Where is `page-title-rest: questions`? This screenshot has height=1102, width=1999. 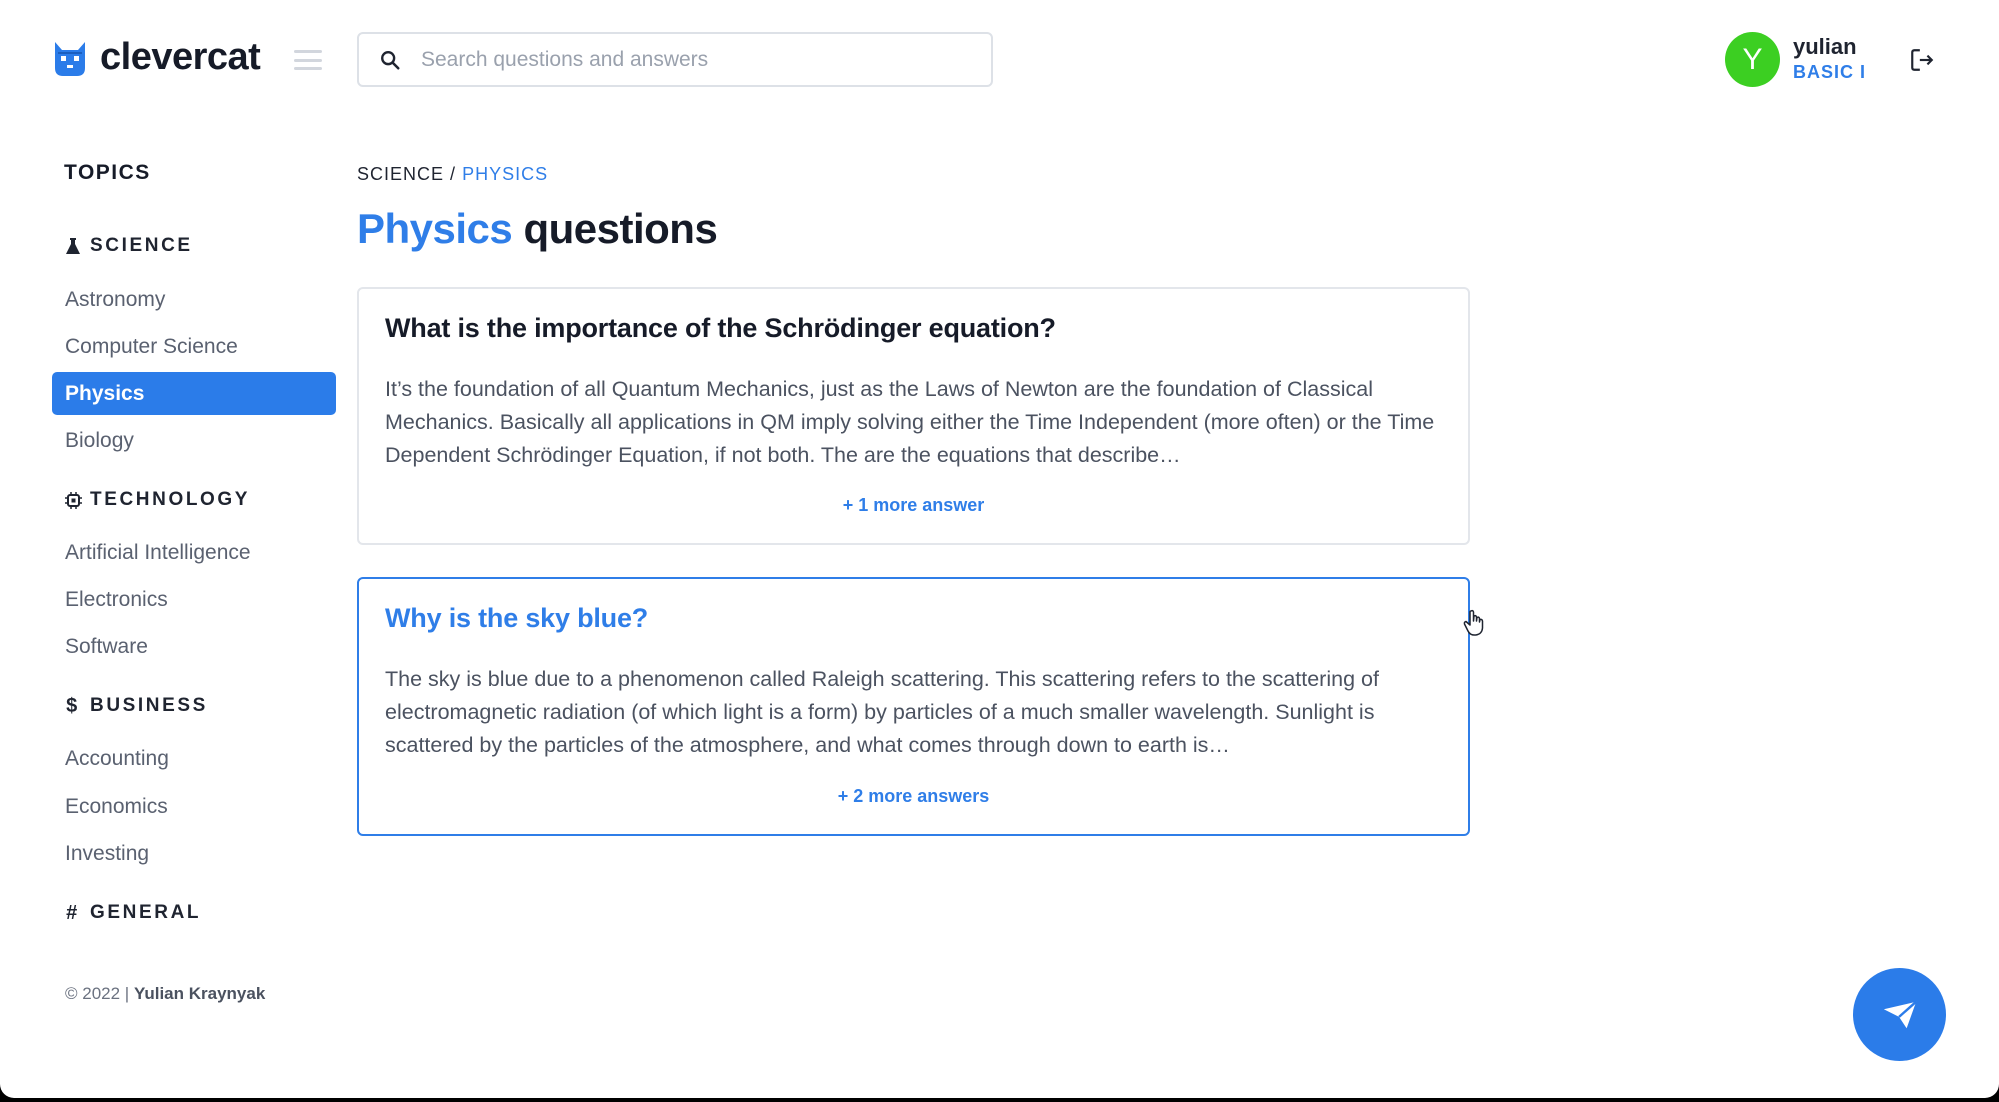
page-title-rest: questions is located at coordinates (620, 228).